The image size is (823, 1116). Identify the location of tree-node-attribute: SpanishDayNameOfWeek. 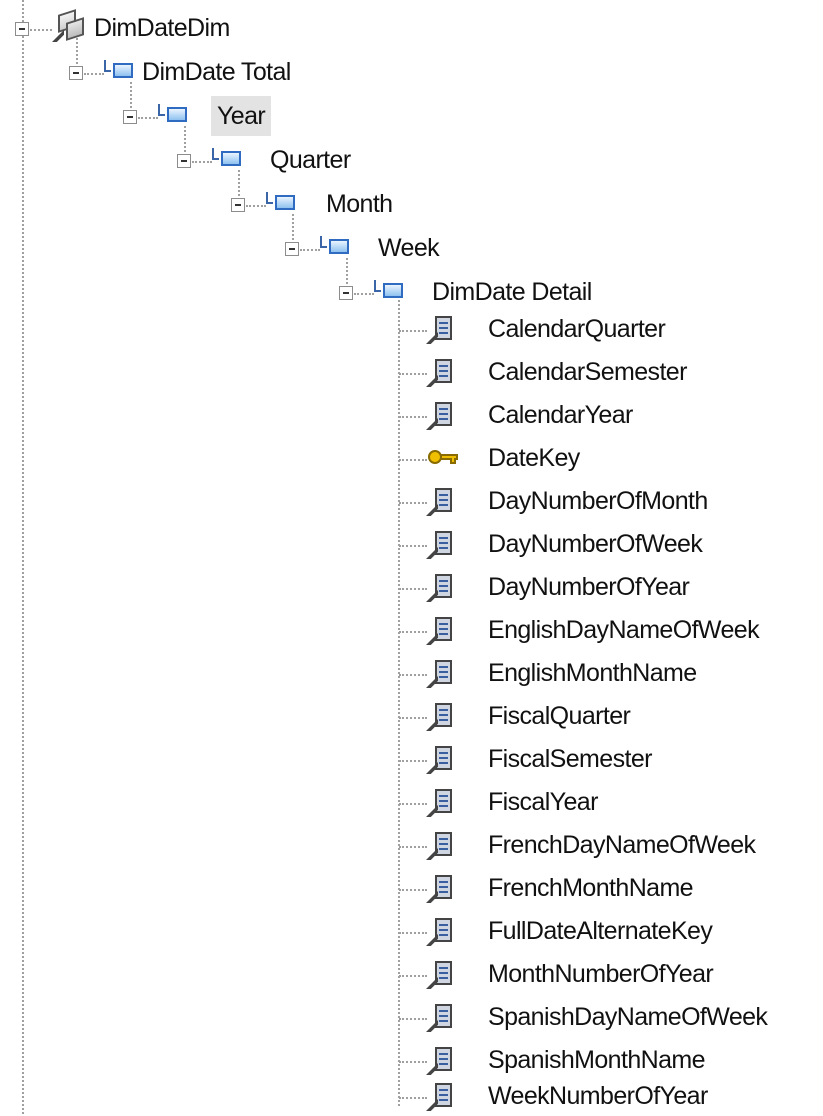
(411, 1017).